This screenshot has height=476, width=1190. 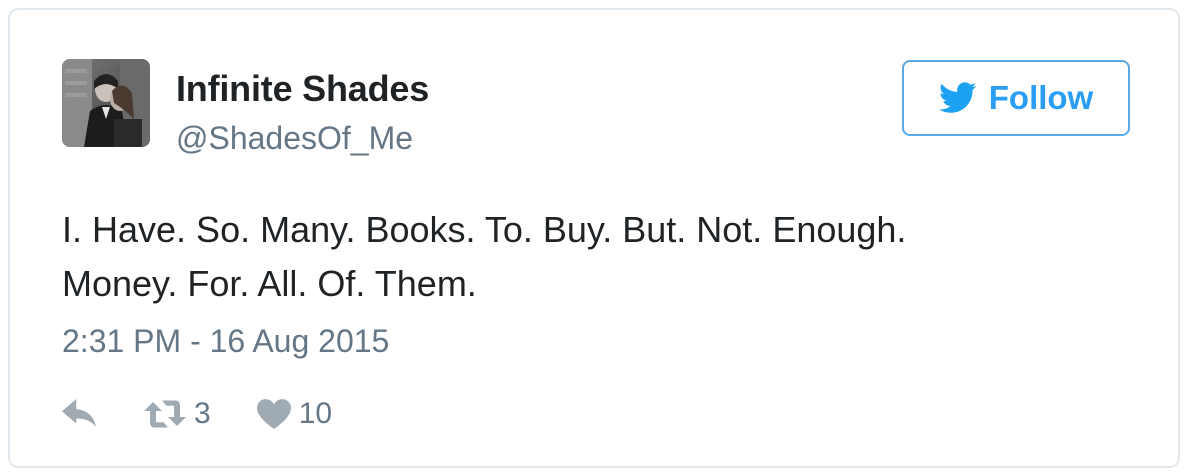 What do you see at coordinates (1041, 97) in the screenshot?
I see `follow-button-label: Follow` at bounding box center [1041, 97].